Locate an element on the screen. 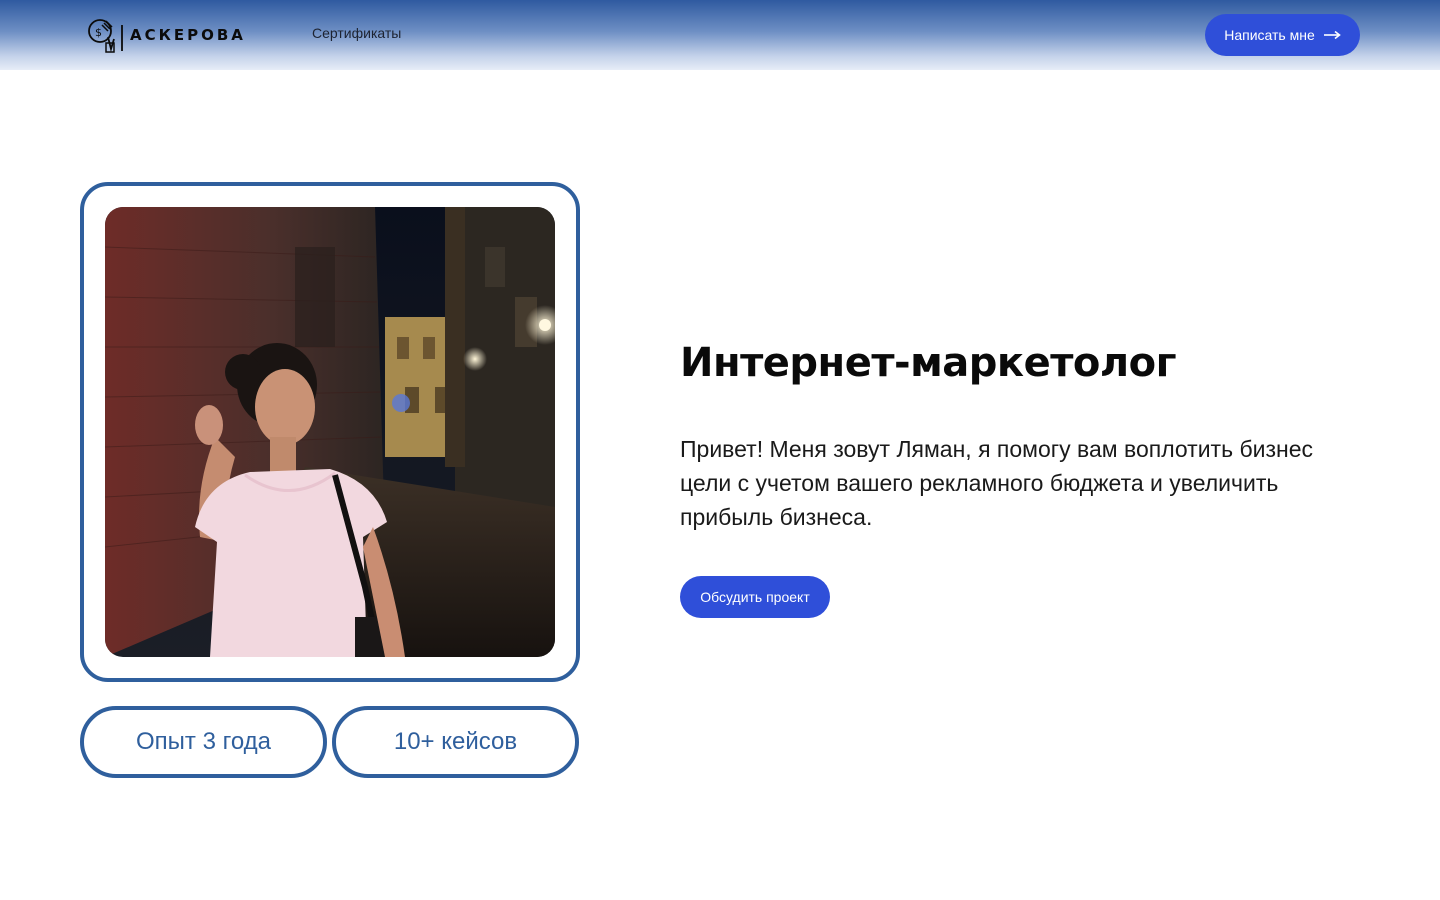  arrow-right-icon is located at coordinates (1332, 35).